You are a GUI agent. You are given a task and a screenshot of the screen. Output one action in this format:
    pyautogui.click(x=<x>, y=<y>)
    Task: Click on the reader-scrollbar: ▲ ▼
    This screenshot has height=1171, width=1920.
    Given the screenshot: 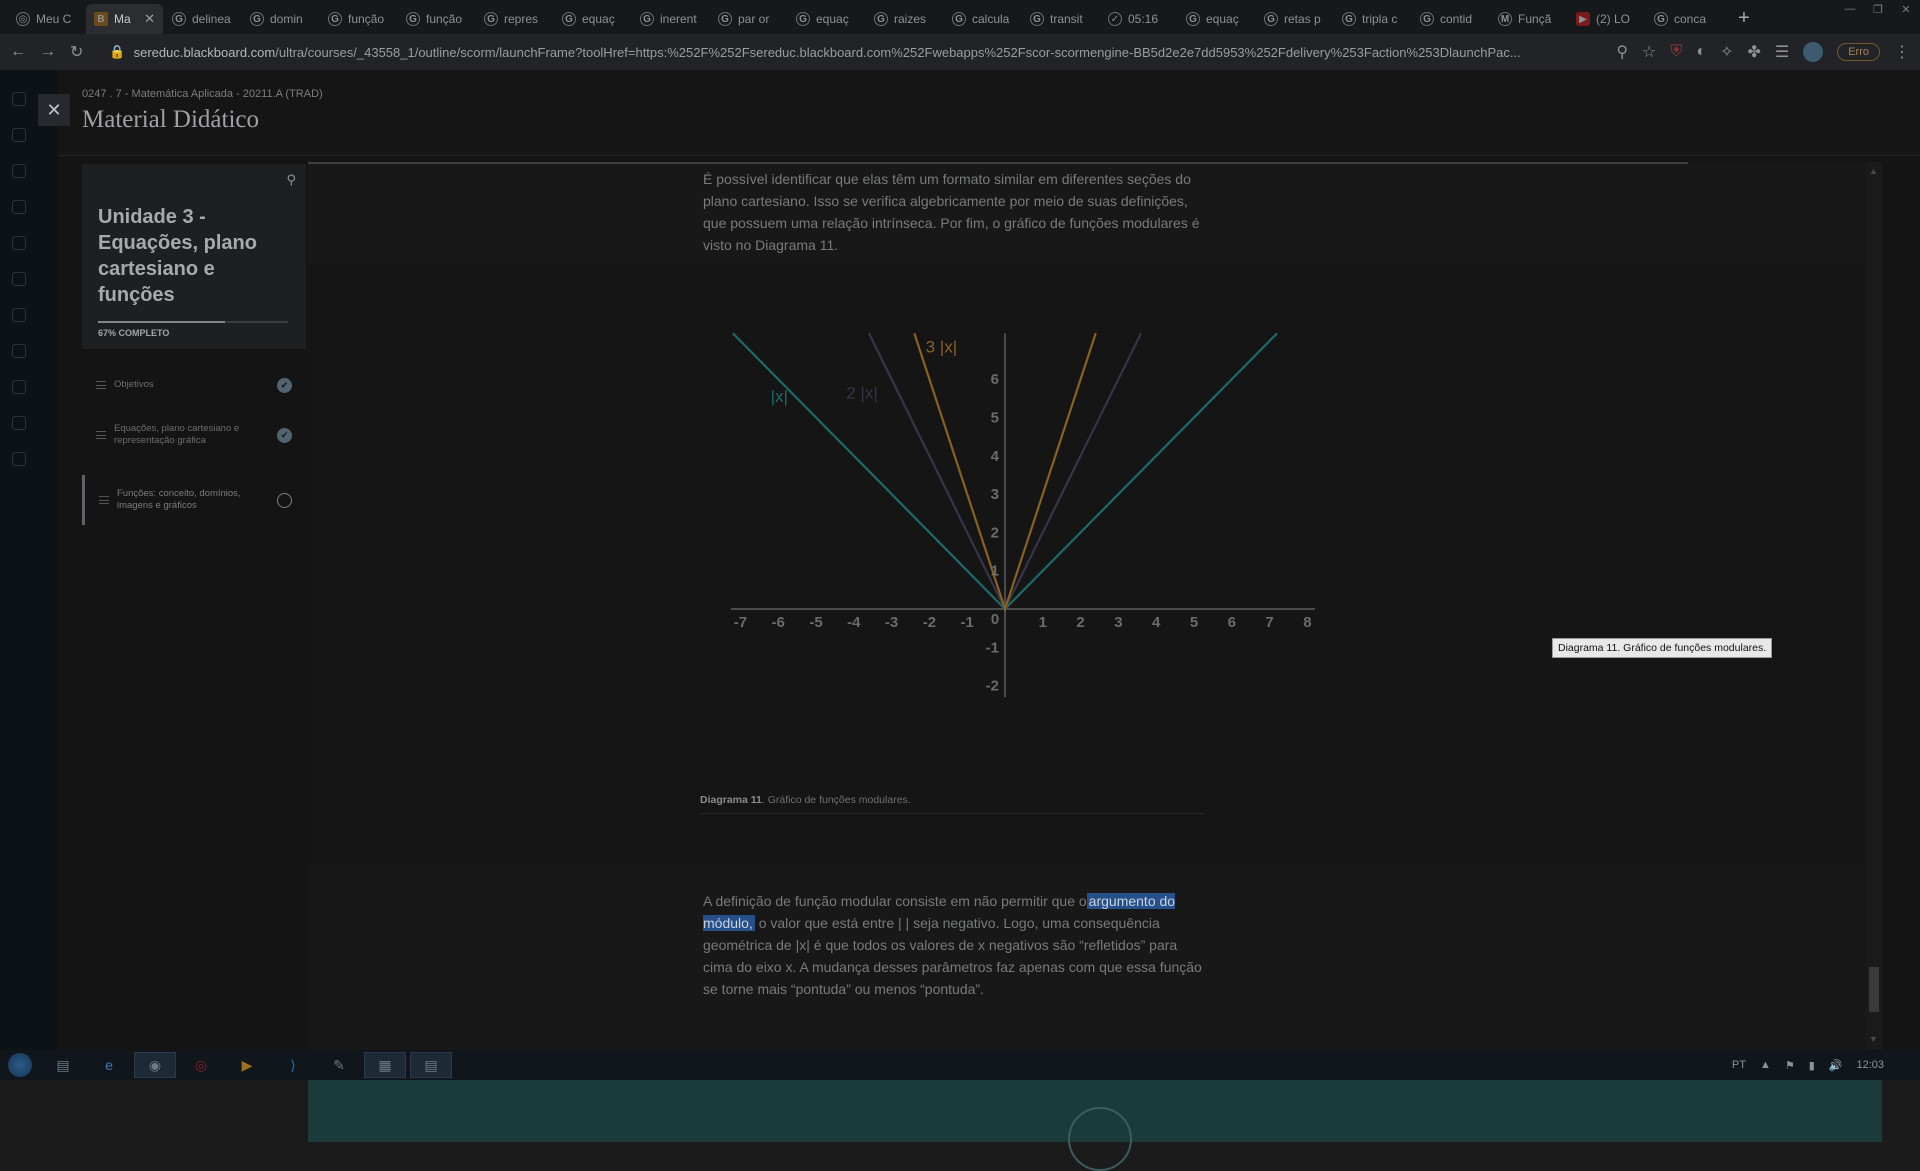 What is the action you would take?
    pyautogui.click(x=1874, y=606)
    